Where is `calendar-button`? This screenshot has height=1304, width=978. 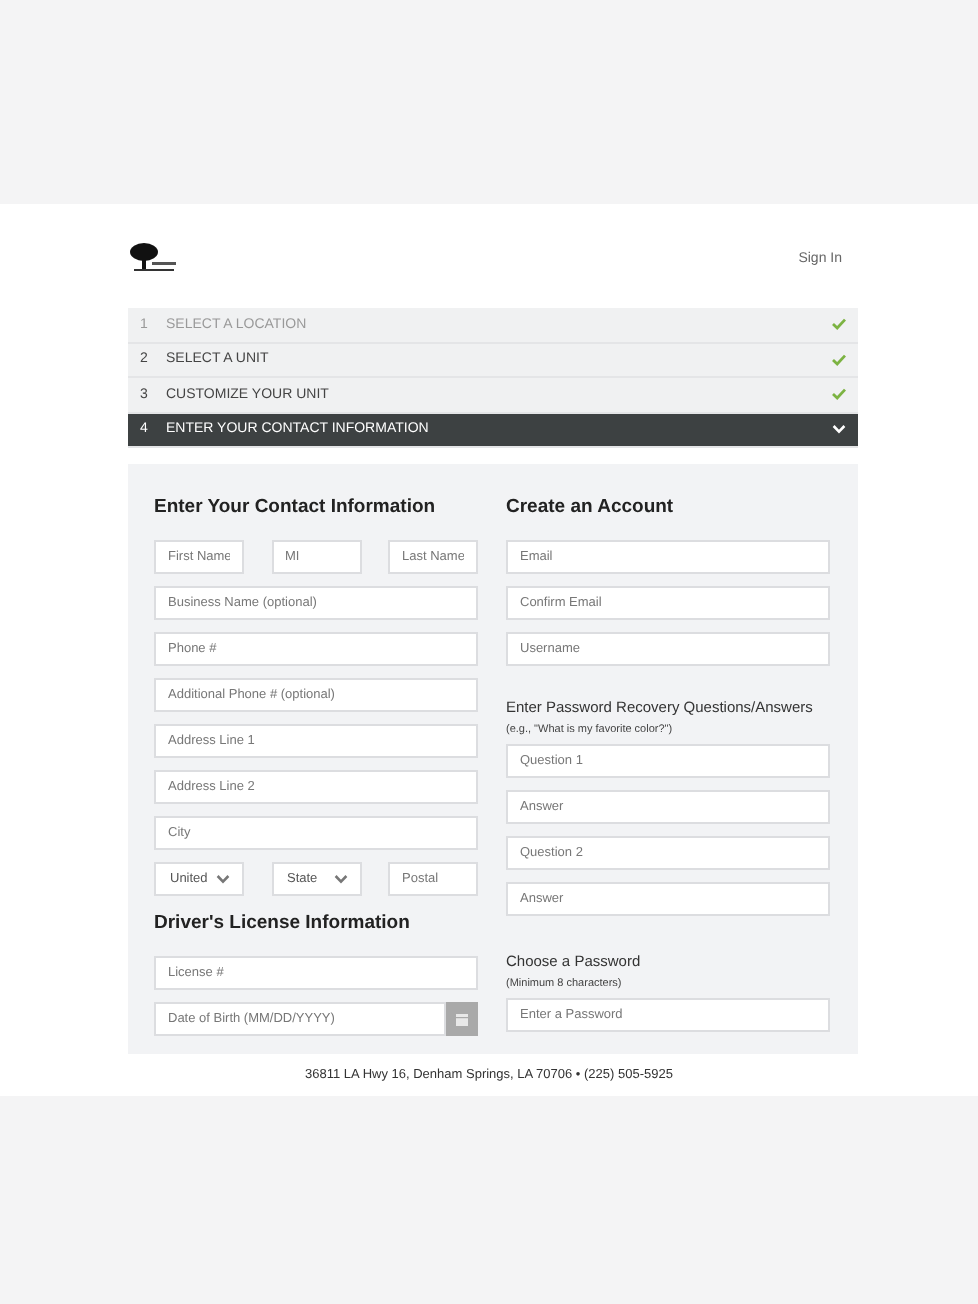
calendar-button is located at coordinates (461, 1019).